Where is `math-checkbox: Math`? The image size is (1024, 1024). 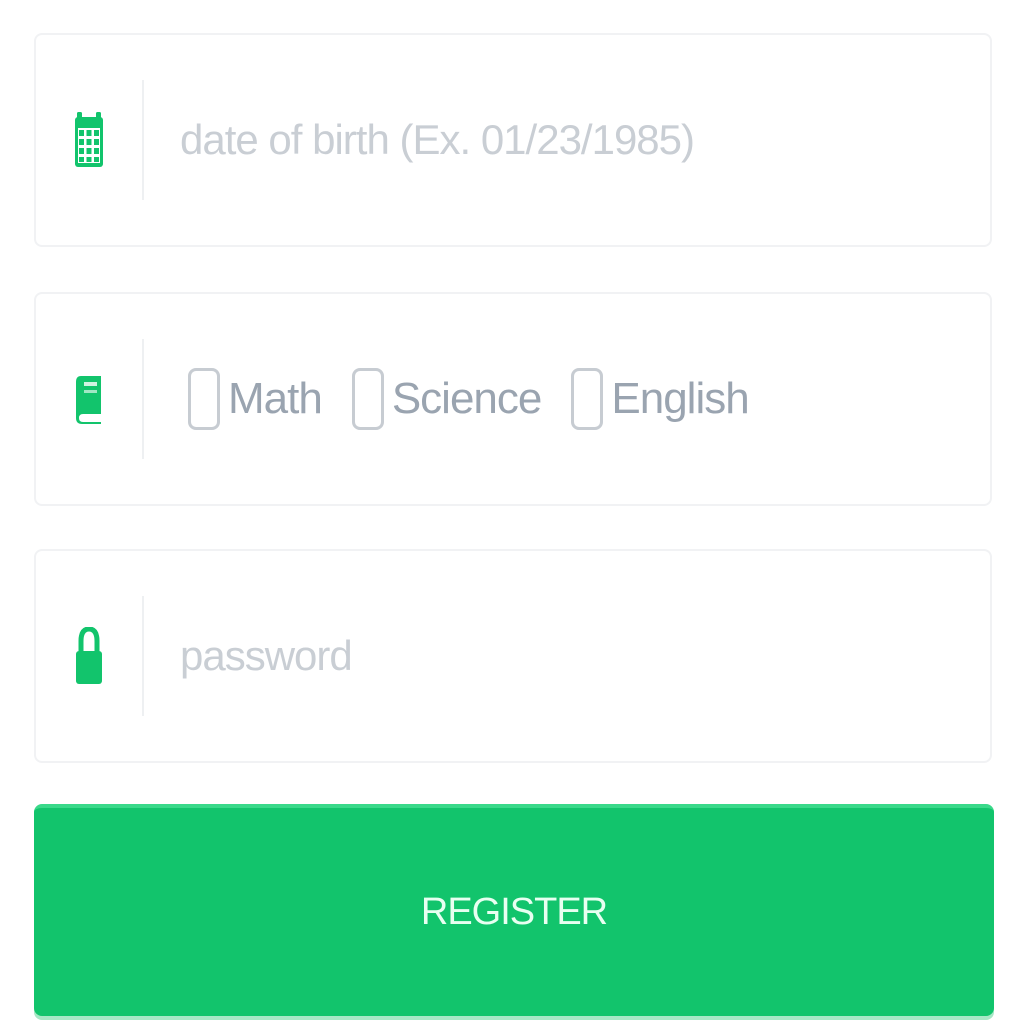
math-checkbox: Math is located at coordinates (255, 399).